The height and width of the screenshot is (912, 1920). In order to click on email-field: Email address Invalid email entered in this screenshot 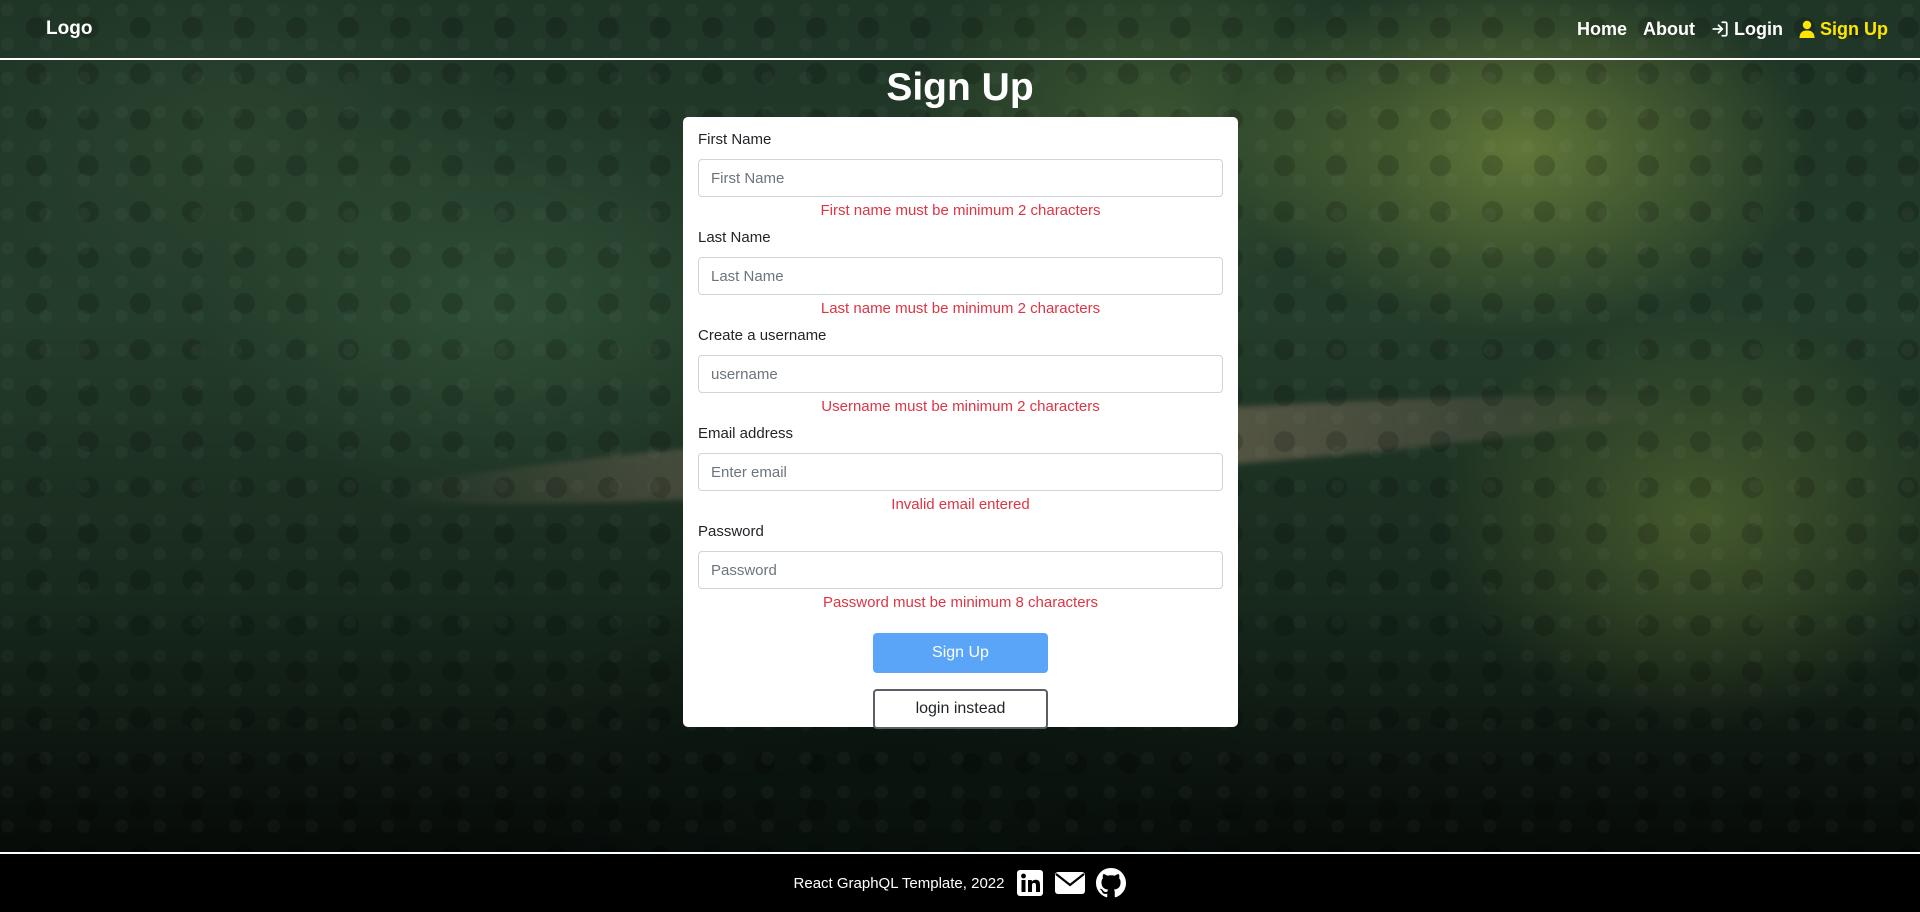, I will do `click(960, 469)`.